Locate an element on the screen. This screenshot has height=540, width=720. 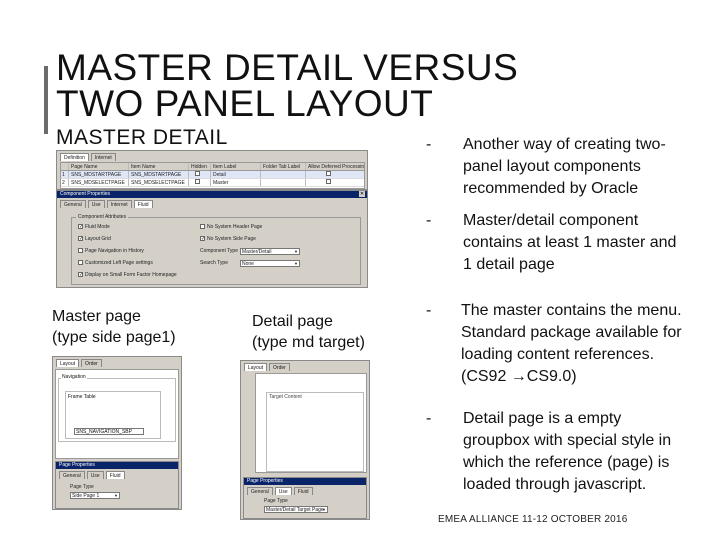
checkbox-no-system-header: No System Header Page is located at coordinates (231, 227).